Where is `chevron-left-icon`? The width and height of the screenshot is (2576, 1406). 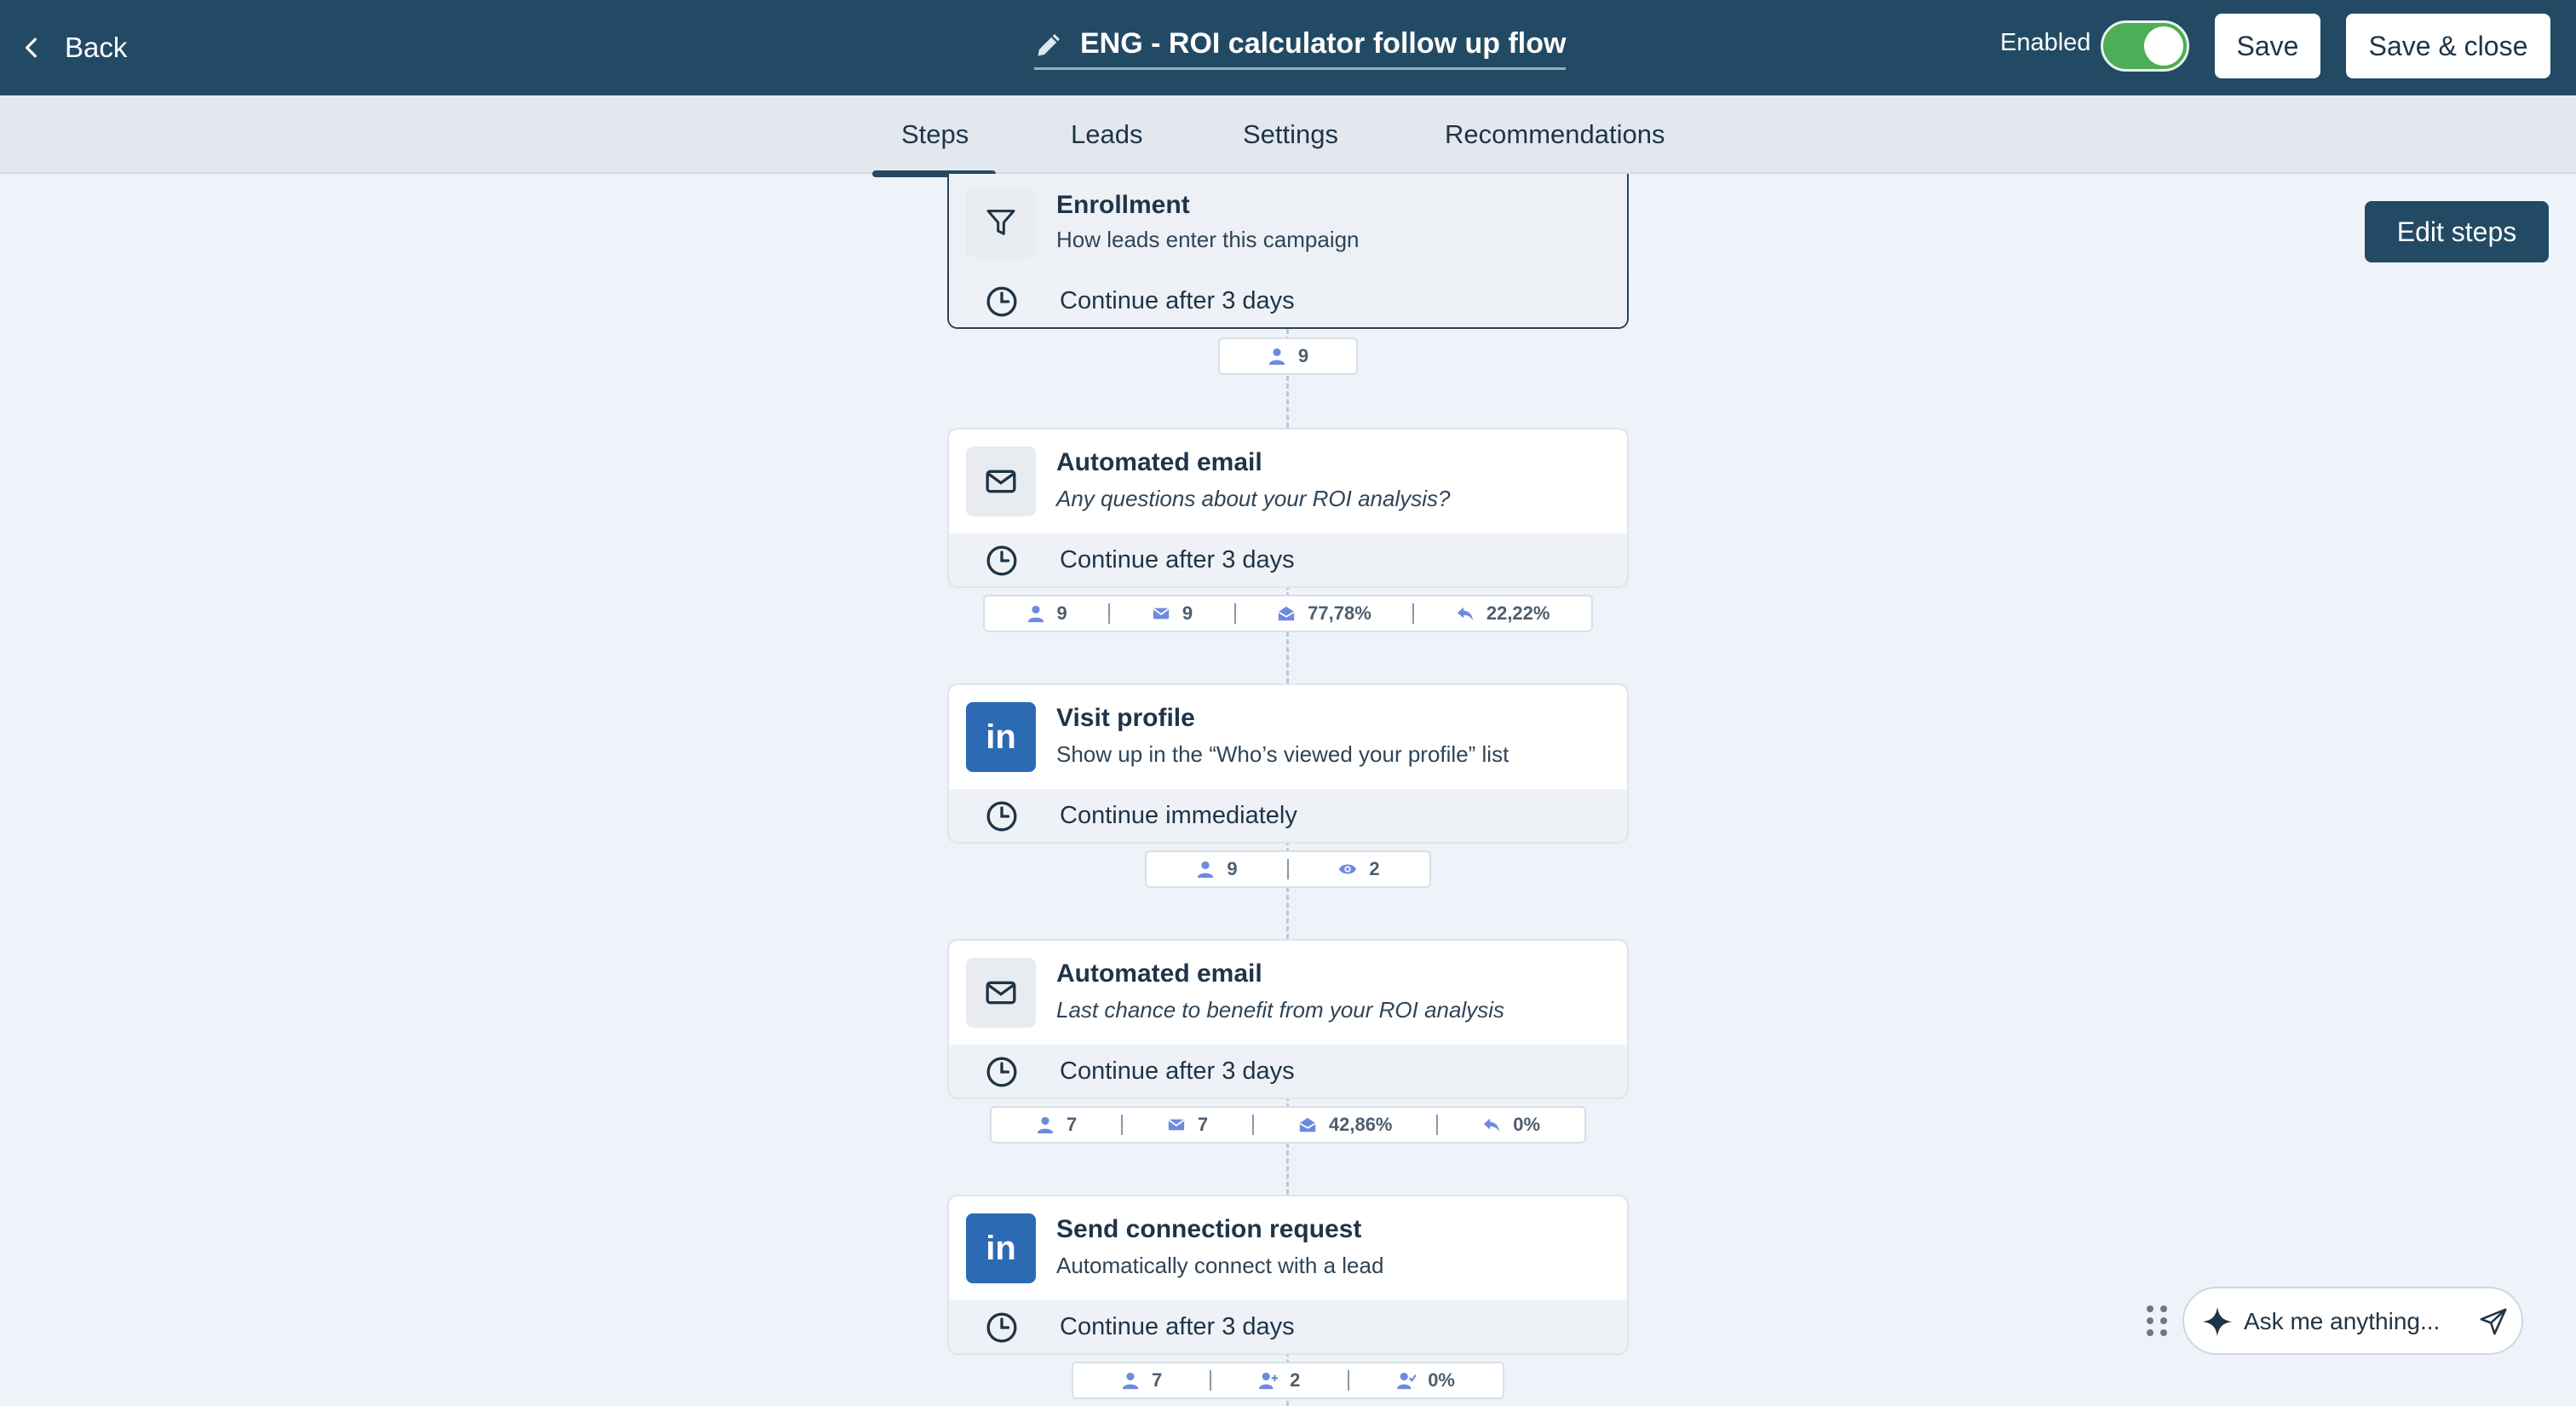 chevron-left-icon is located at coordinates (31, 47).